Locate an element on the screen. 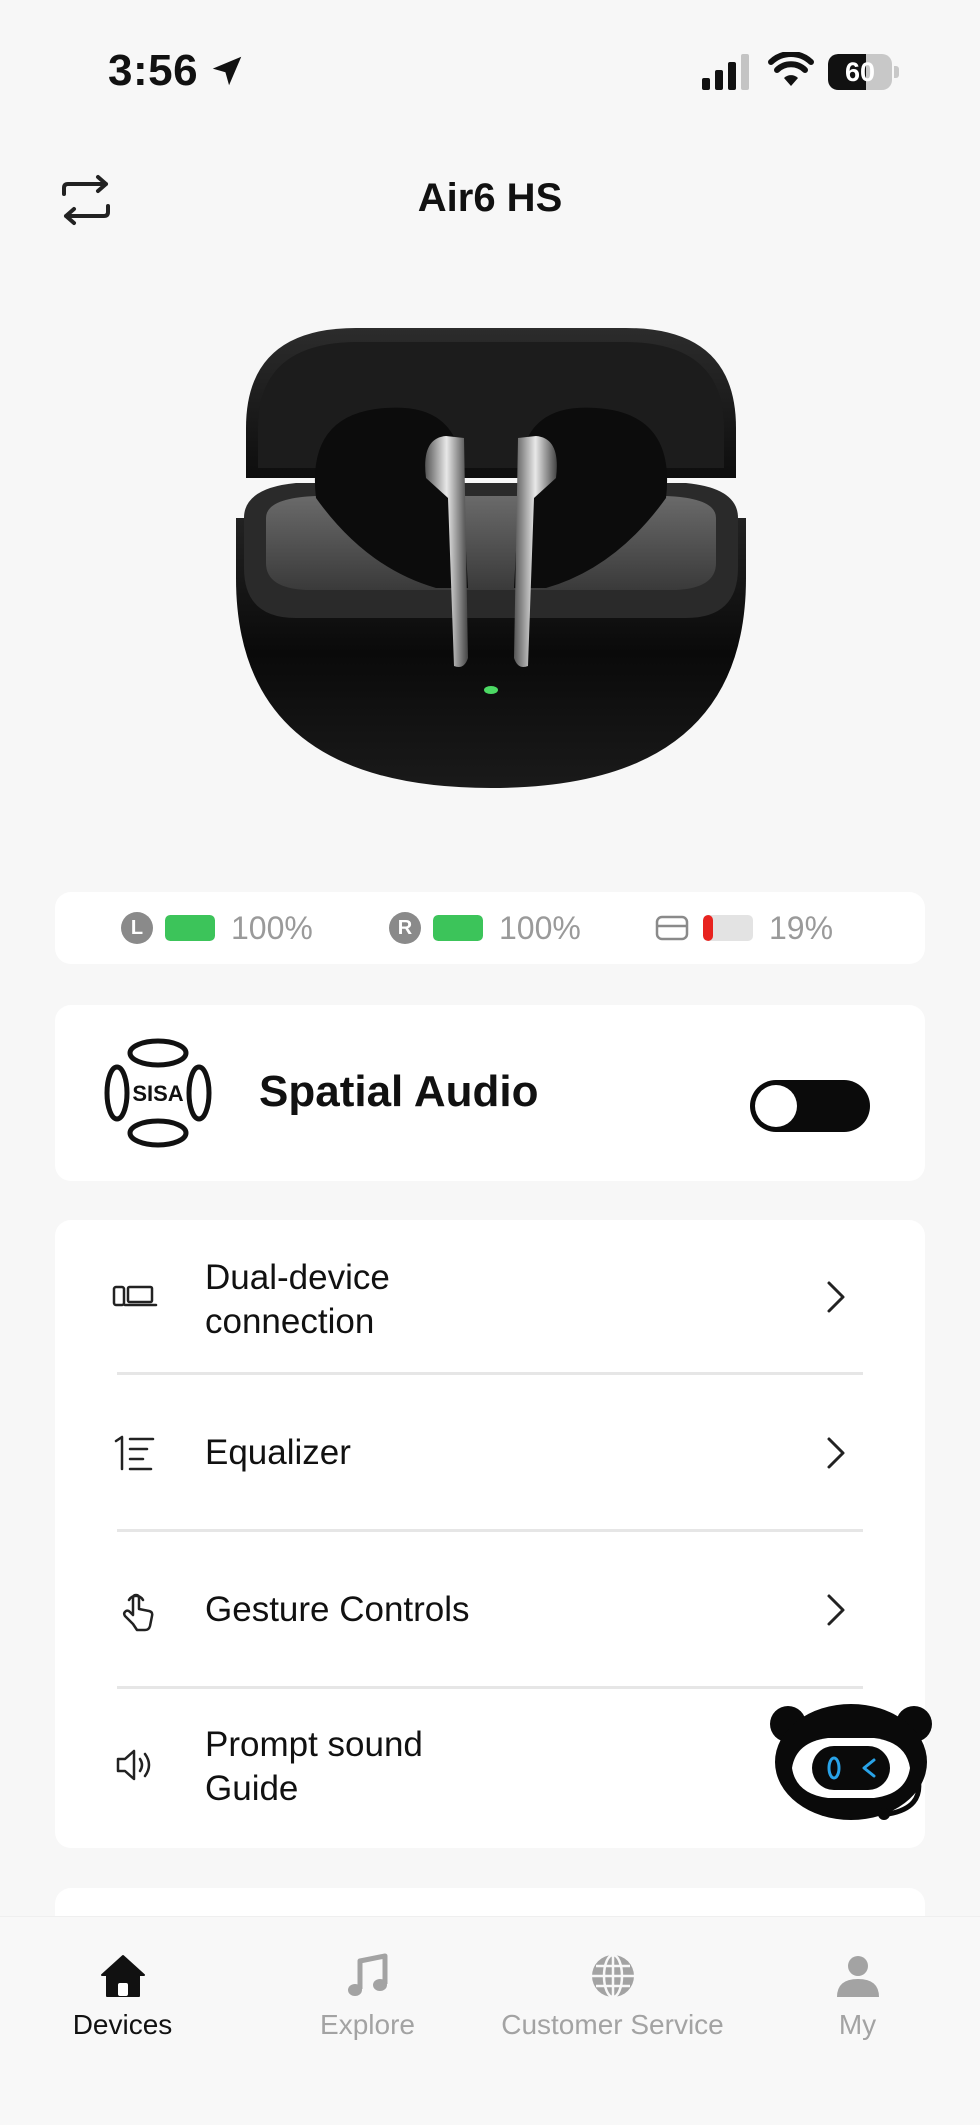  tab-label: Devices is located at coordinates (122, 2024).